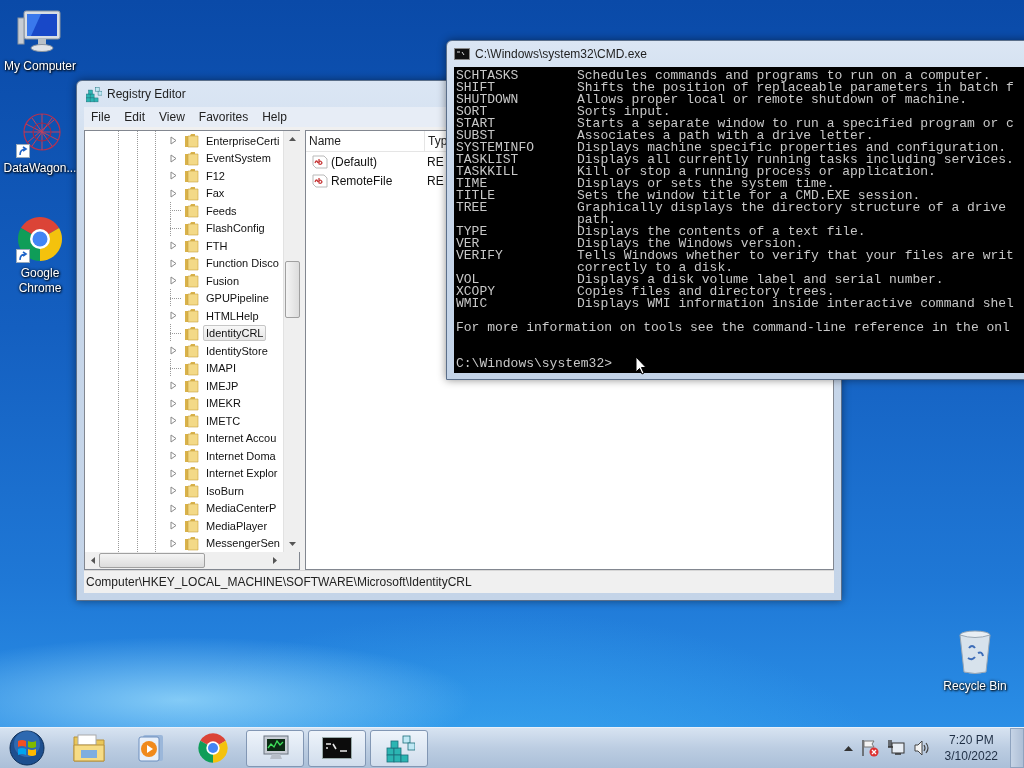 This screenshot has height=768, width=1024. What do you see at coordinates (241, 455) in the screenshot?
I see `tree-item: Internet Doma` at bounding box center [241, 455].